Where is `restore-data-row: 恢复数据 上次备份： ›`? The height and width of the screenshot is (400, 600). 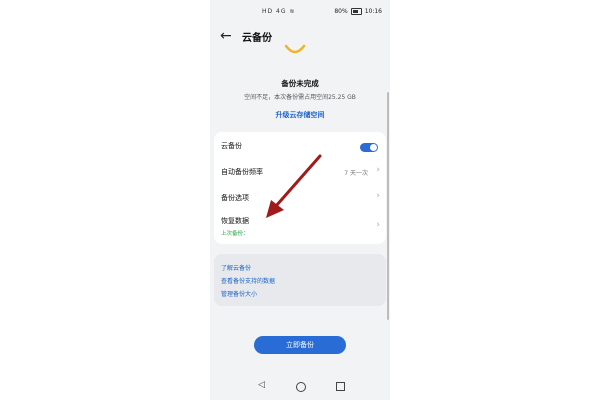 restore-data-row: 恢复数据 上次备份： › is located at coordinates (300, 227).